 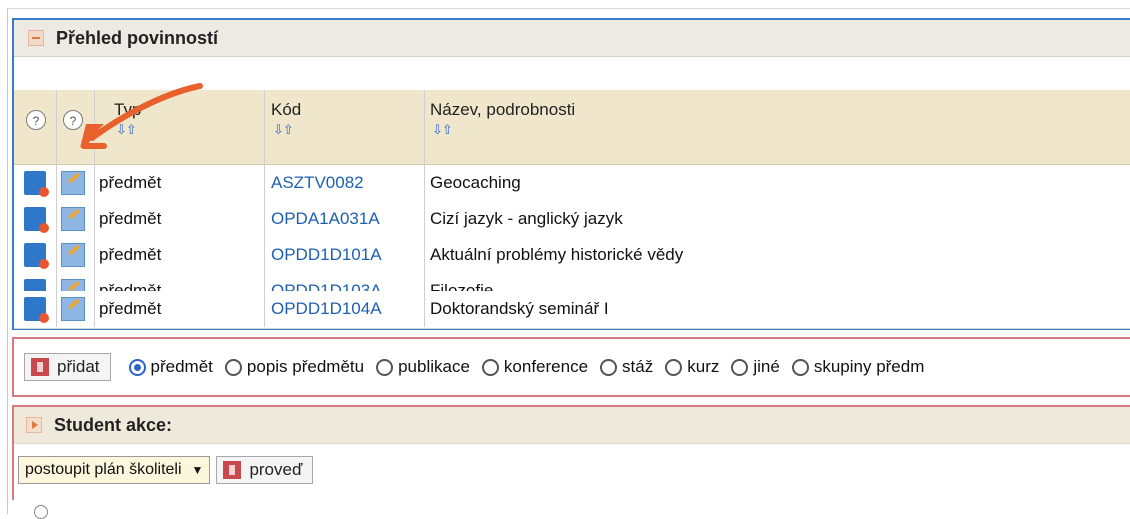 I want to click on row-name: Doktorandský seminář I, so click(x=519, y=308).